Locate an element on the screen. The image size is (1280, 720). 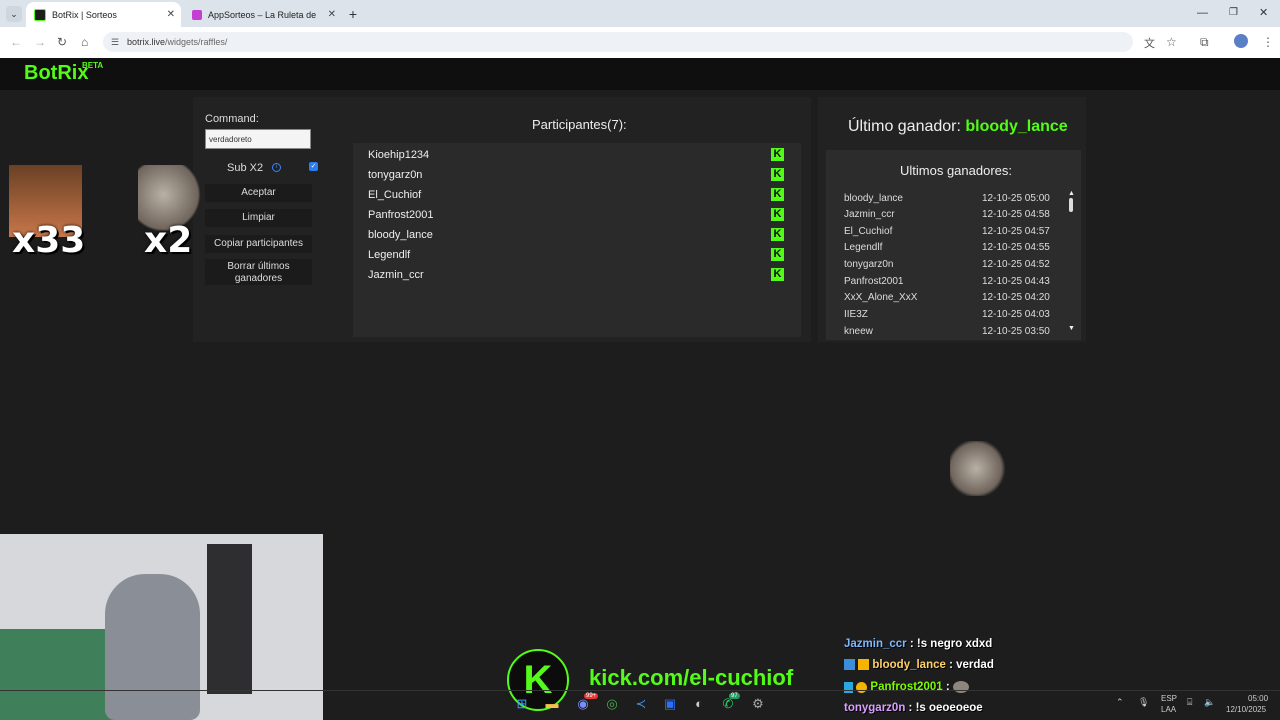
tab-search-button: ⌄ is located at coordinates (14, 14).